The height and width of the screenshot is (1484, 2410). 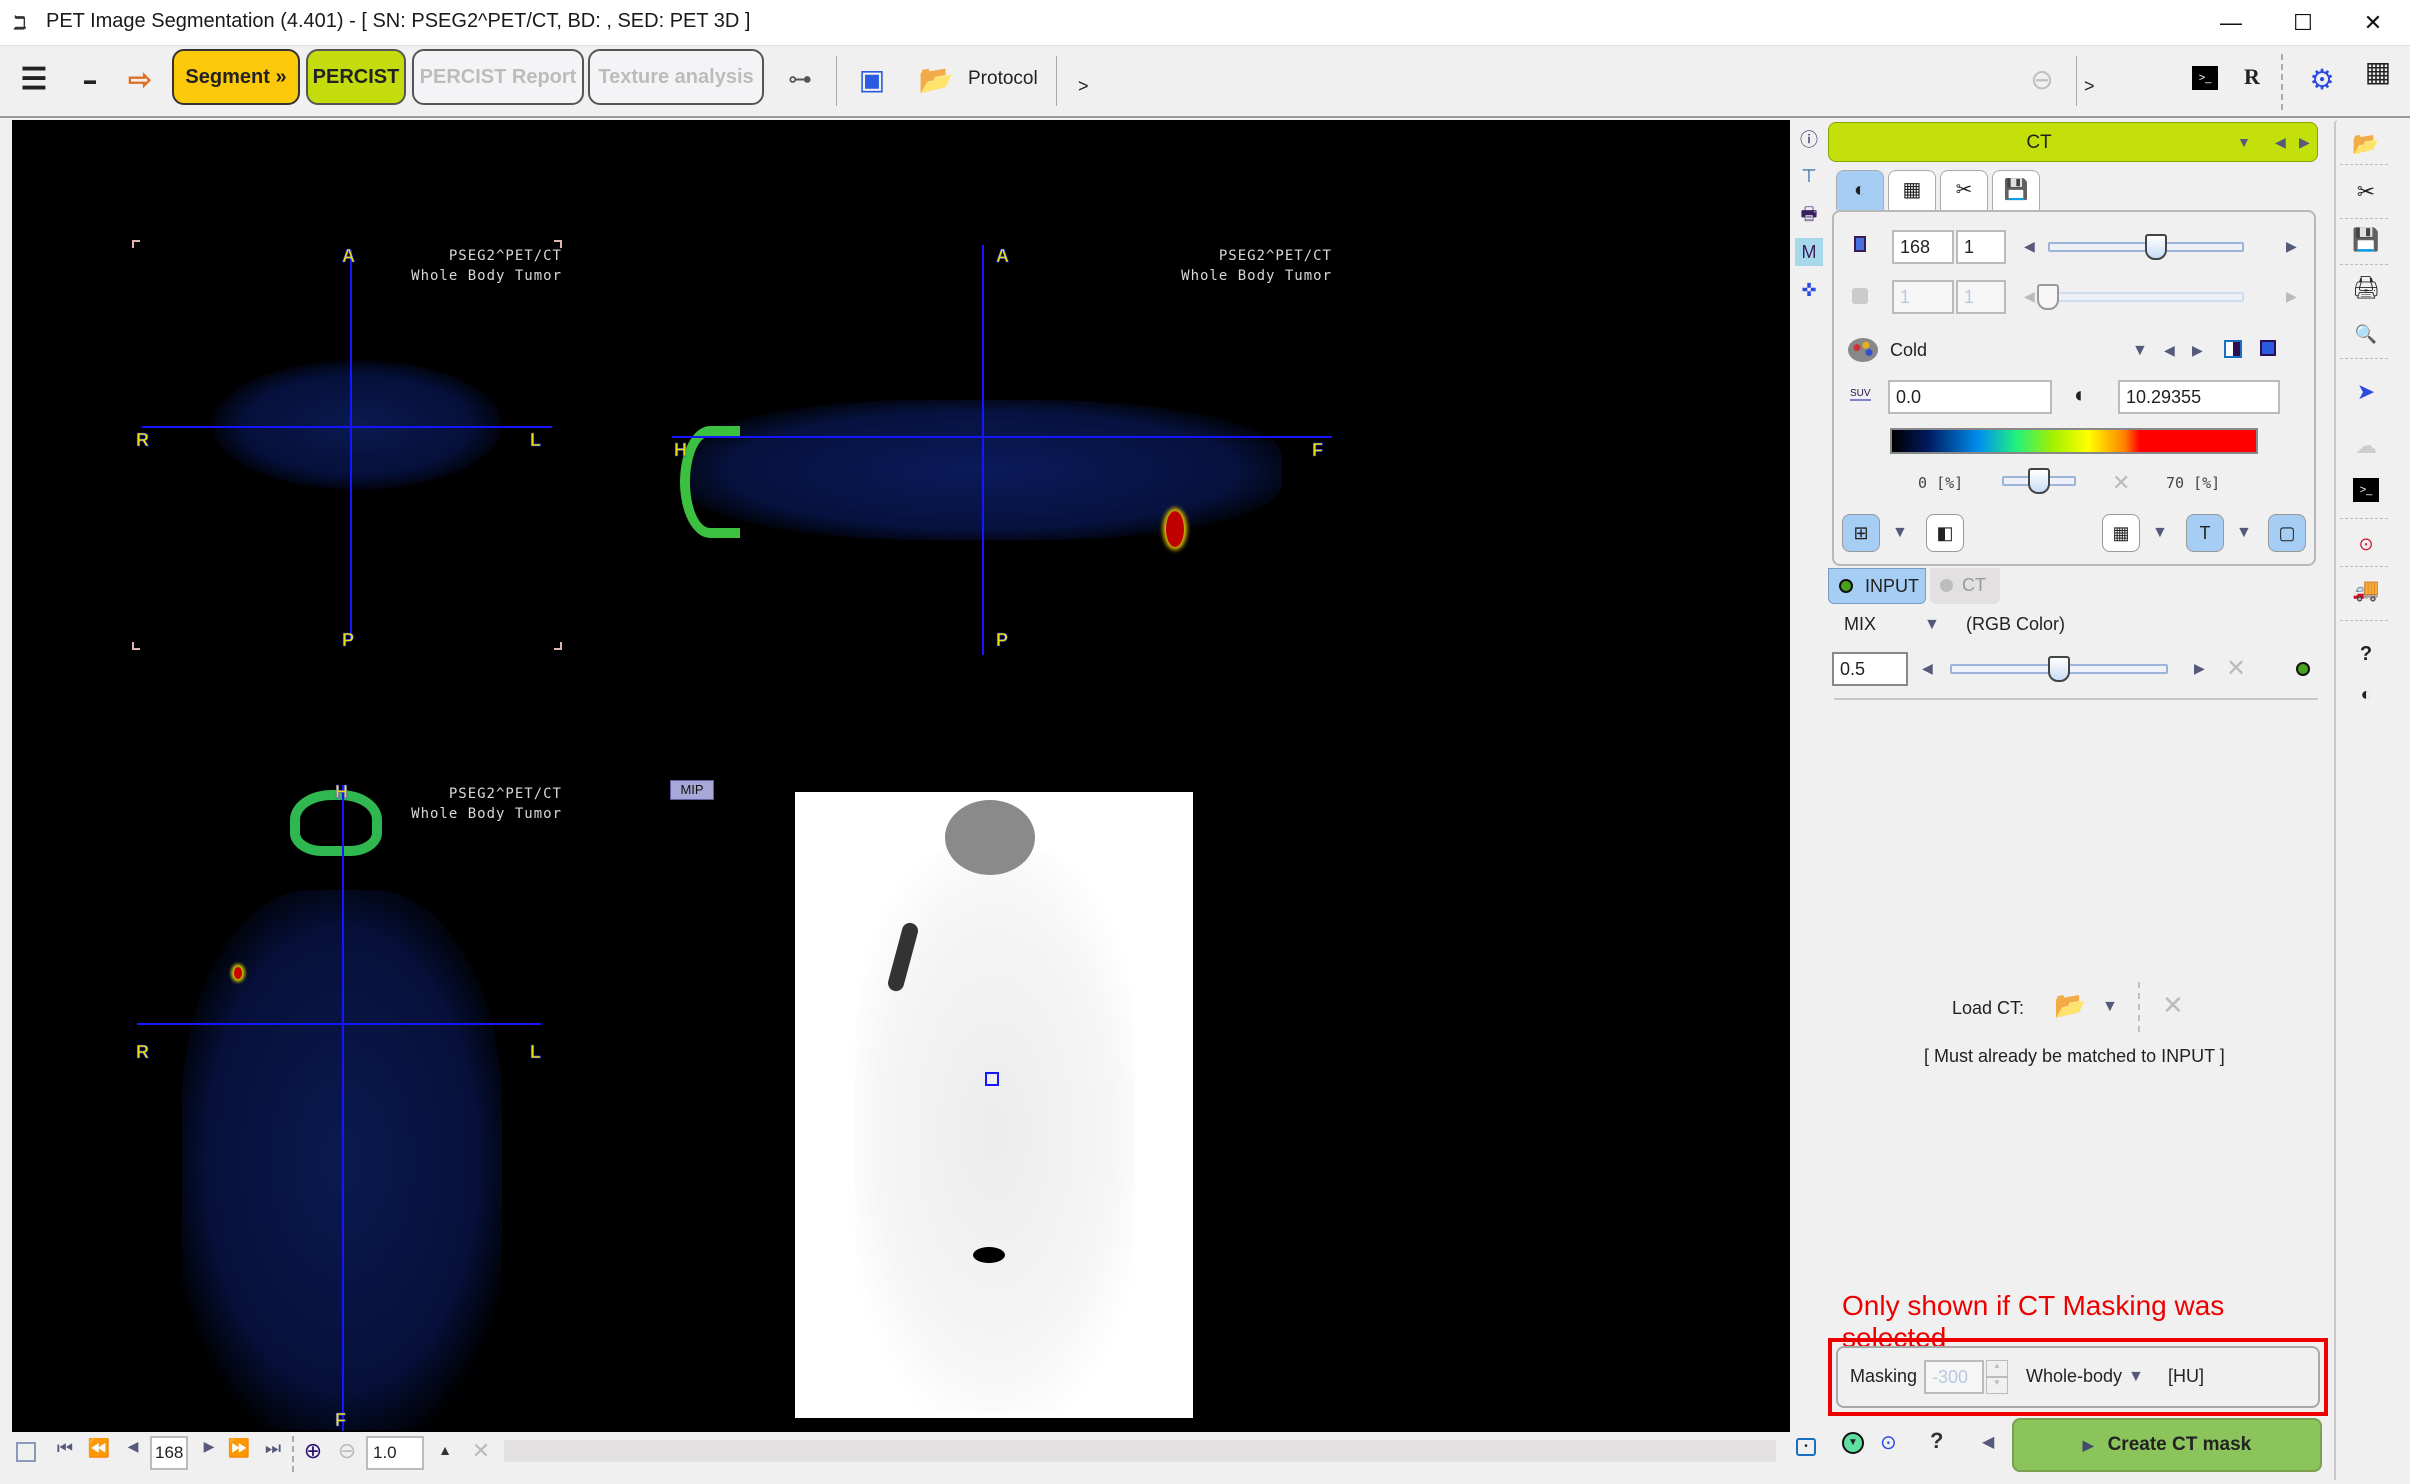 I want to click on colormap-next-icon: ▶, so click(x=2197, y=350).